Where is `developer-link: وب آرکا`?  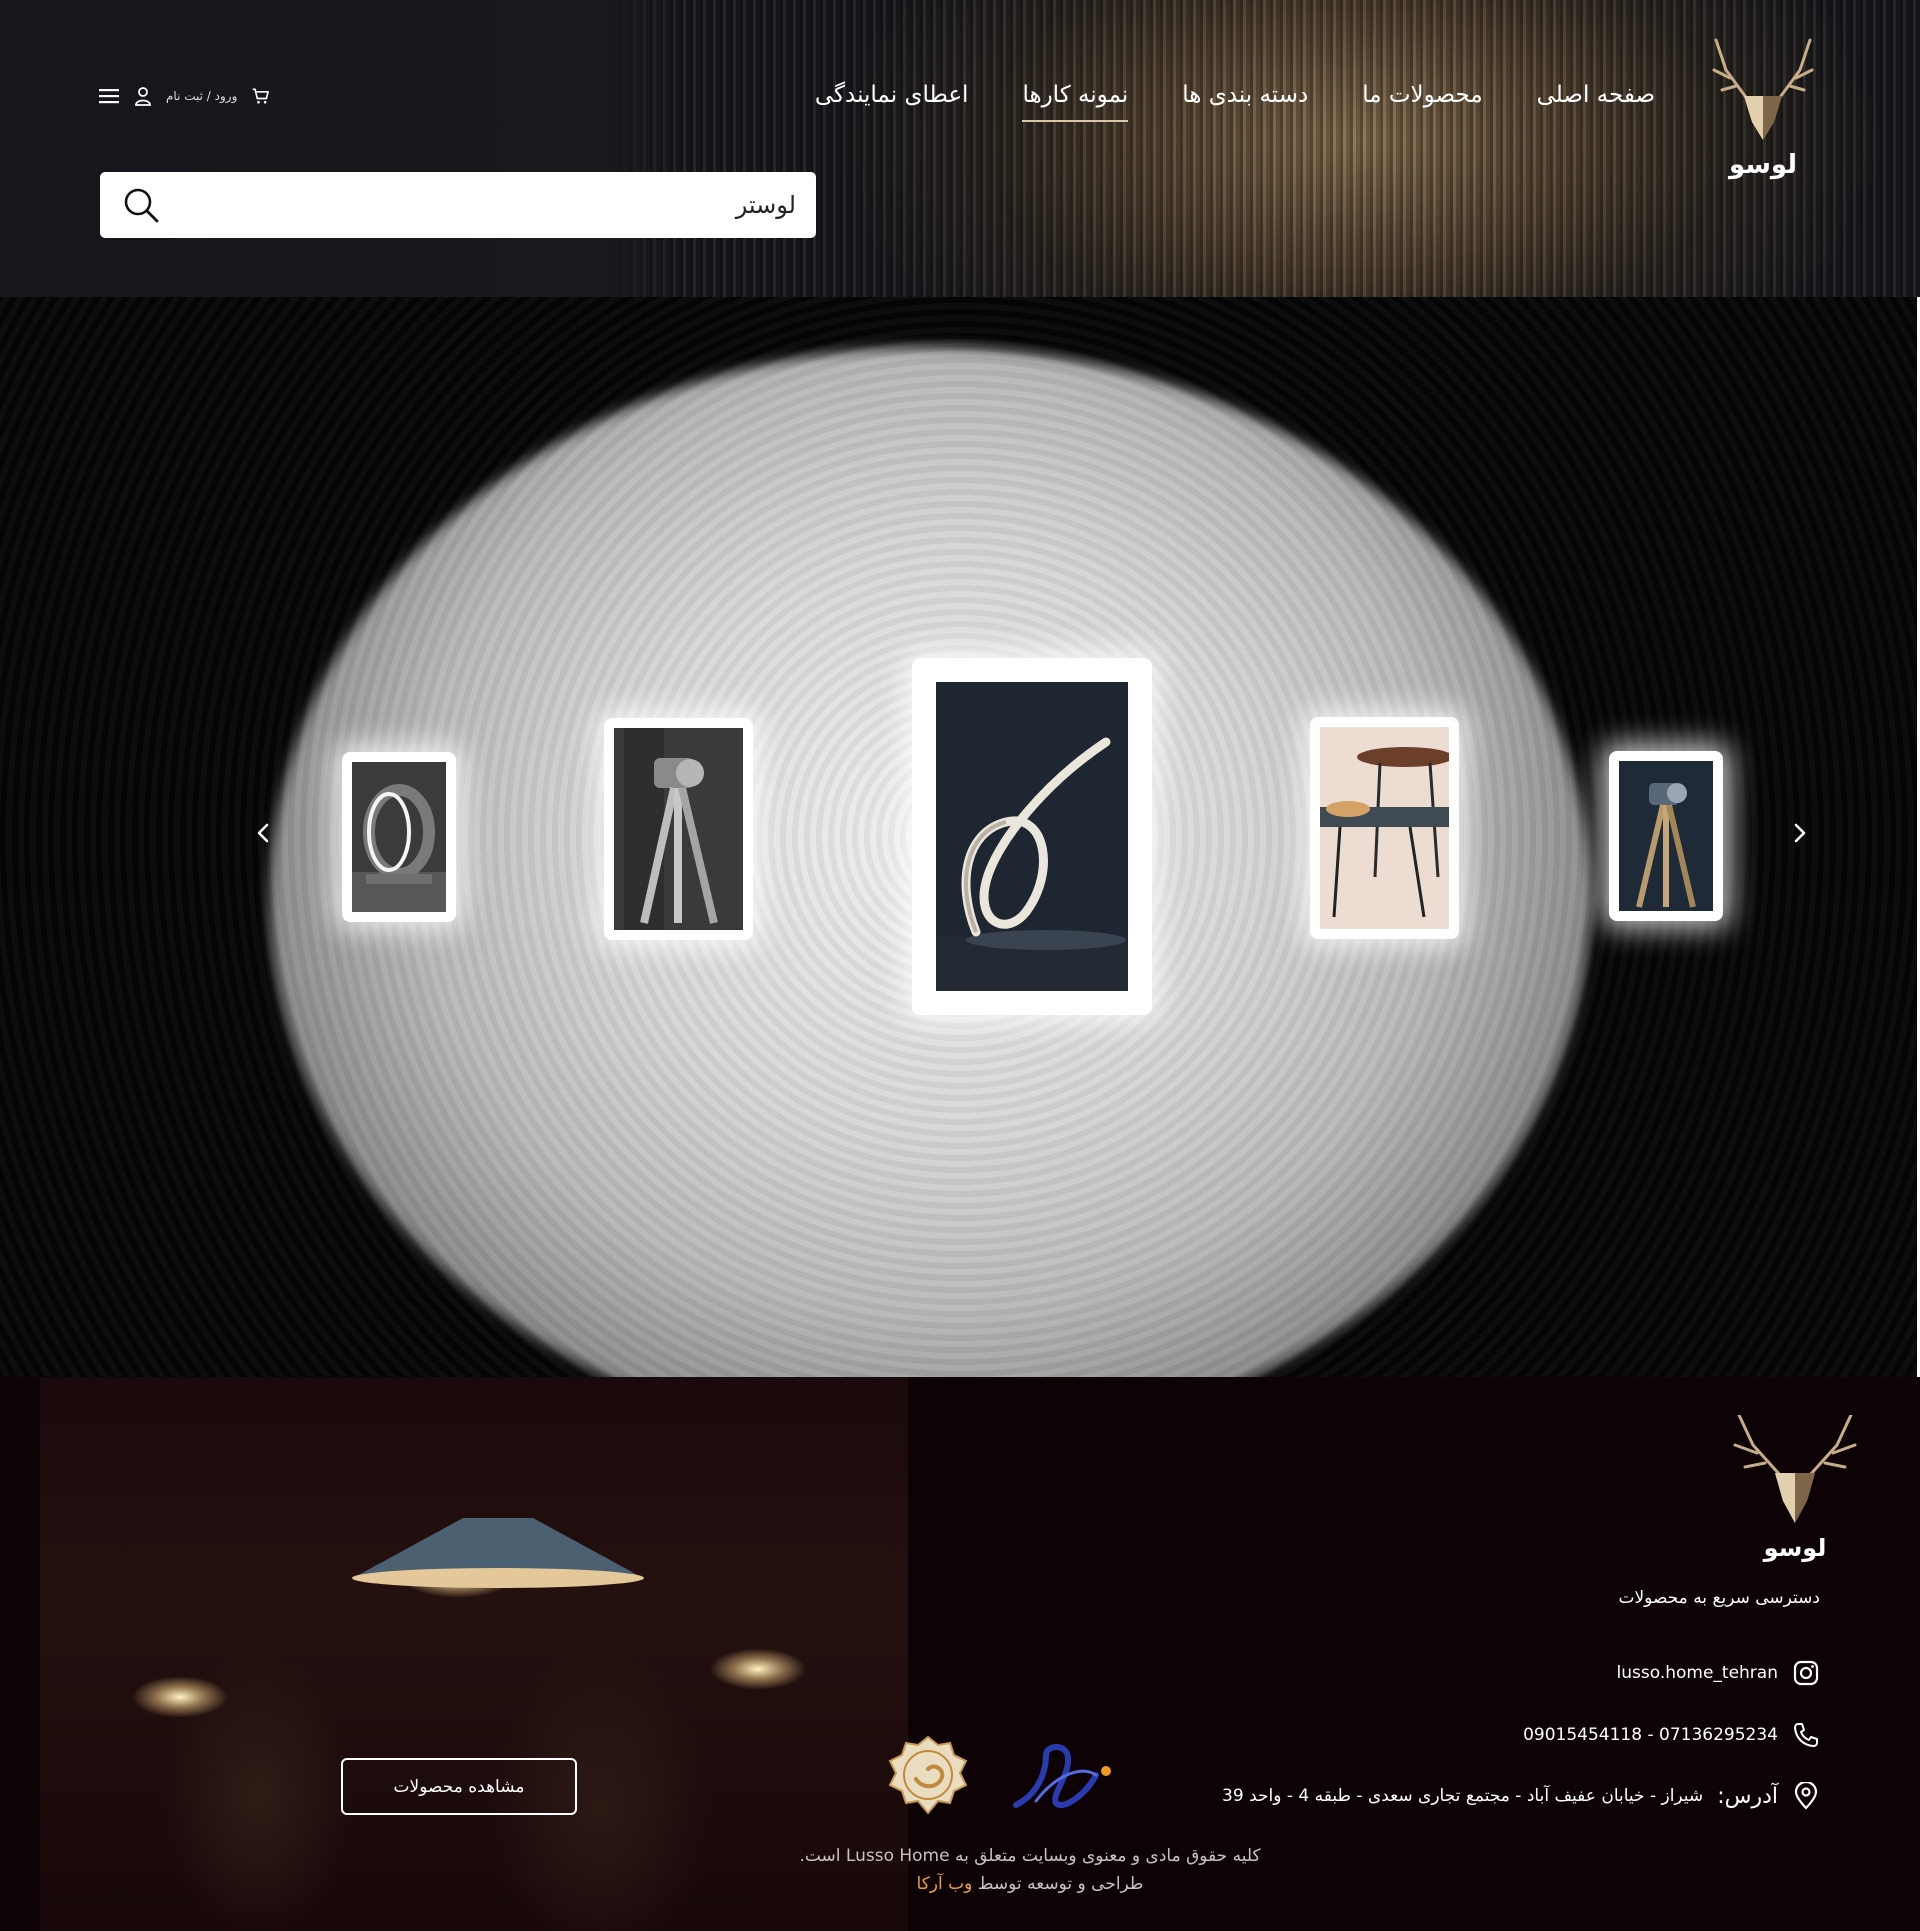
developer-link: وب آرکا is located at coordinates (945, 1884).